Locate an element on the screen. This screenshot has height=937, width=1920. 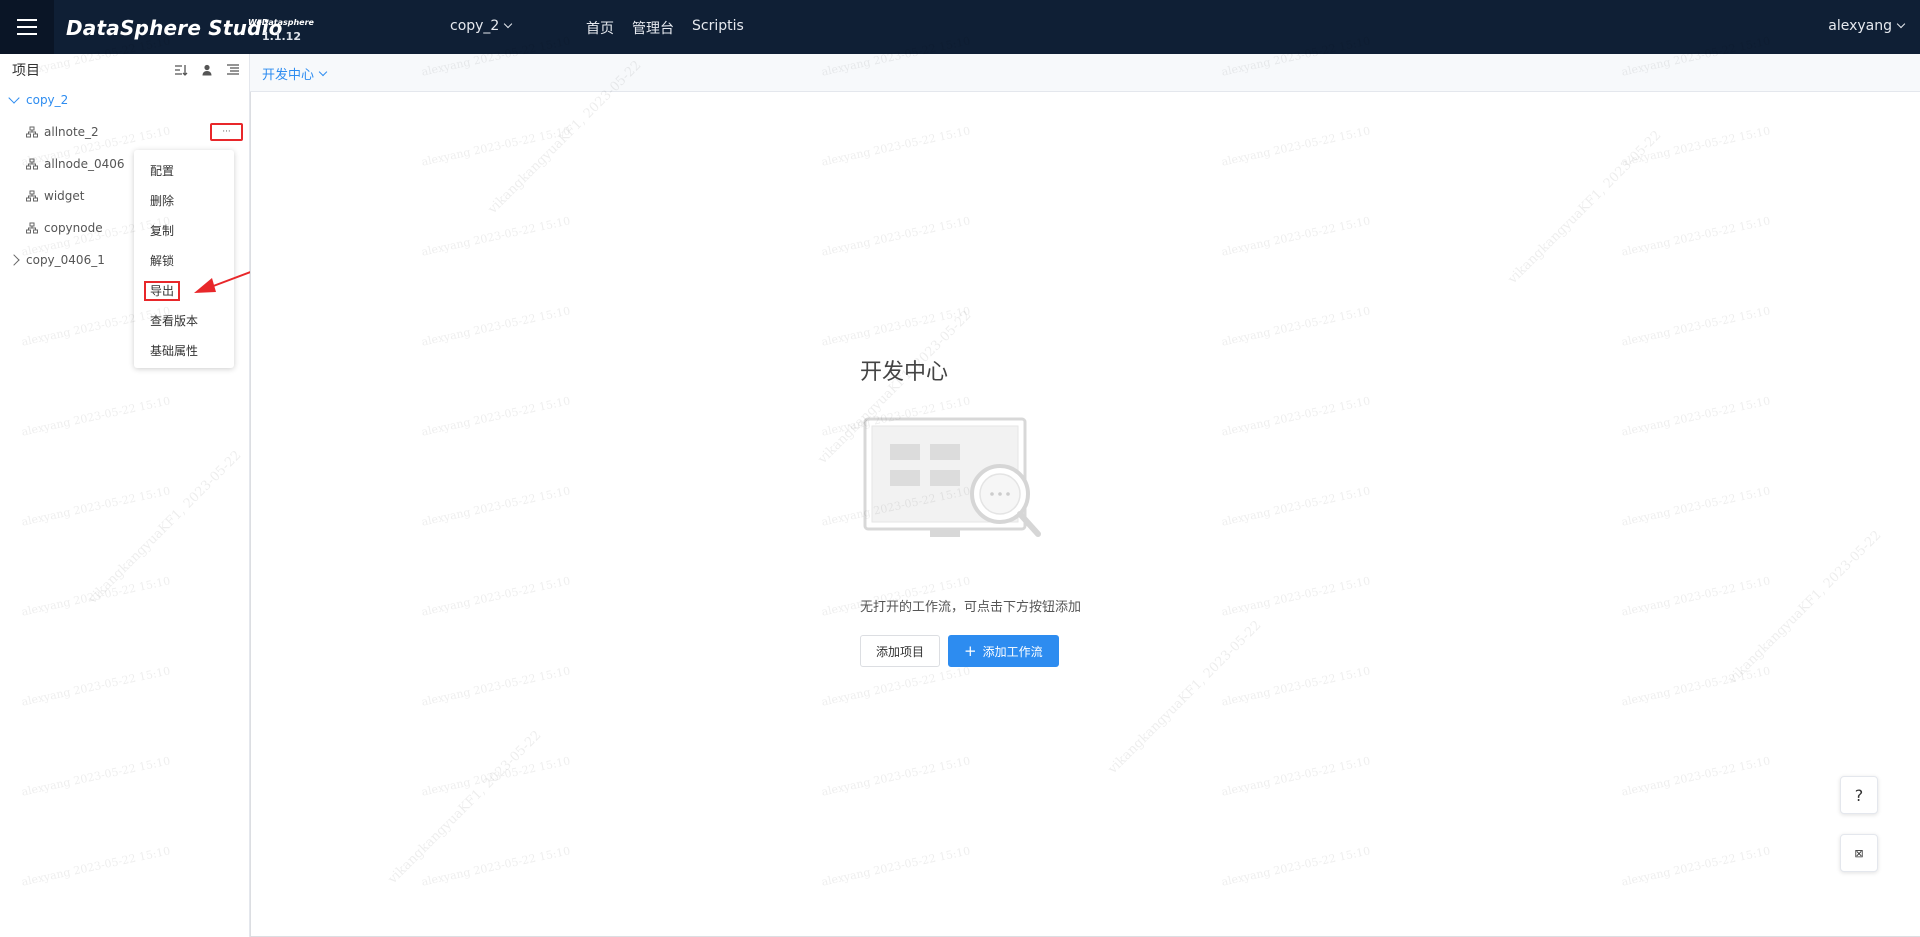
add-workflow-label: 添加工作流 is located at coordinates (1012, 651).